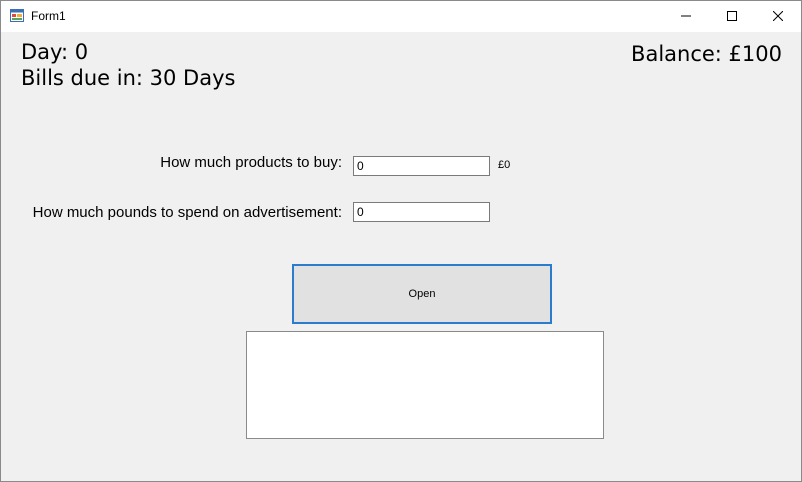  What do you see at coordinates (55, 52) in the screenshot?
I see `day-label: Day: 0` at bounding box center [55, 52].